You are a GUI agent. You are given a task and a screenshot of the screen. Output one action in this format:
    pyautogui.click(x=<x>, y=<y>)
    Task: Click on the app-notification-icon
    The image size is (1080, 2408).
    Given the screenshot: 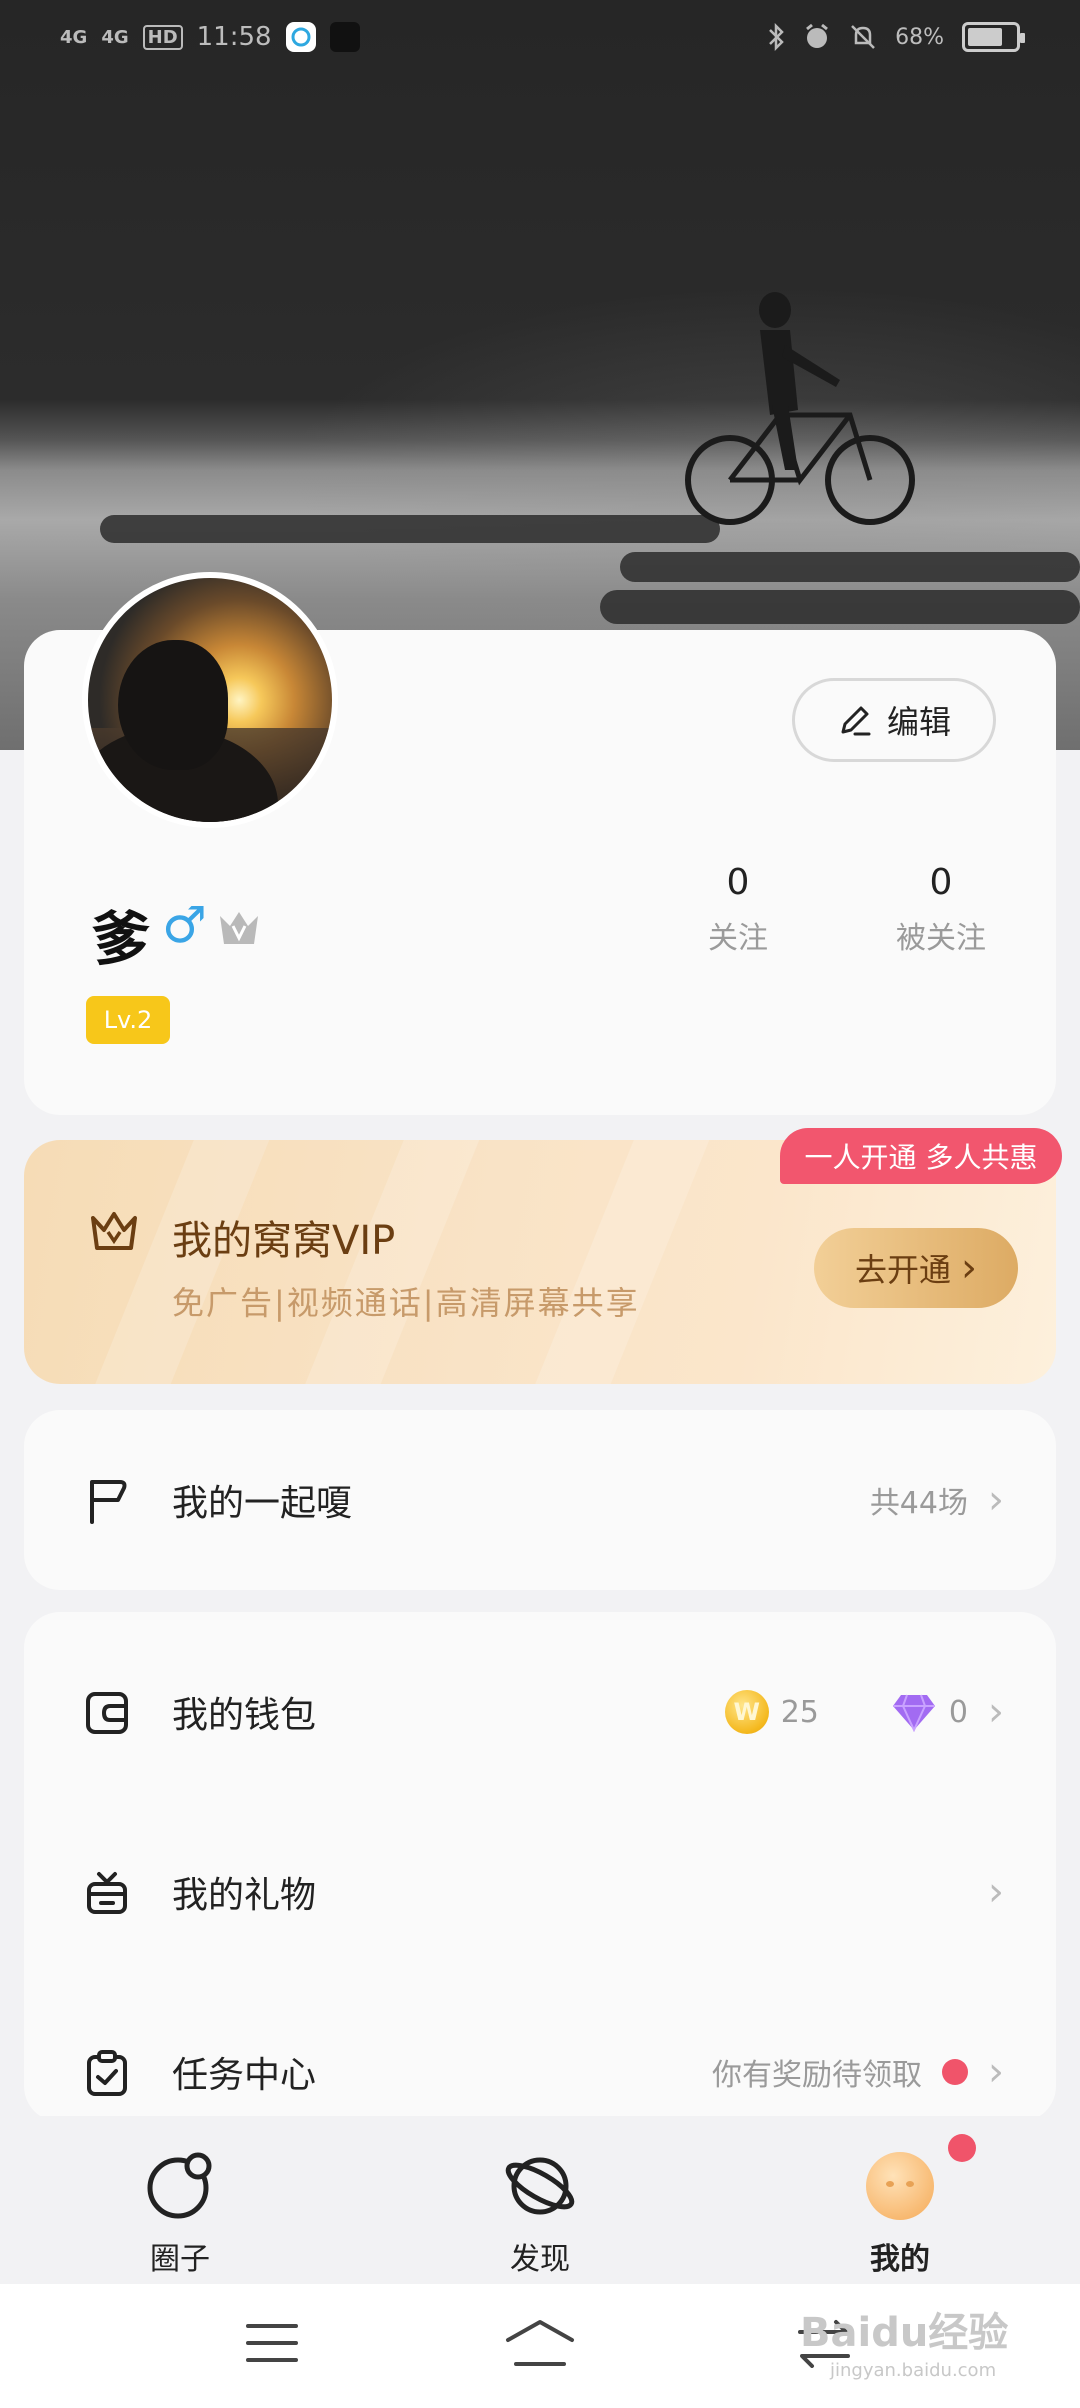 What is the action you would take?
    pyautogui.click(x=344, y=37)
    